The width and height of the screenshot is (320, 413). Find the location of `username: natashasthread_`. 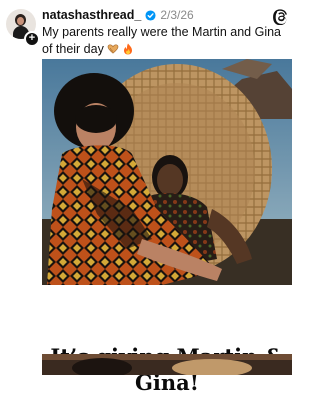

username: natashasthread_ is located at coordinates (91, 15).